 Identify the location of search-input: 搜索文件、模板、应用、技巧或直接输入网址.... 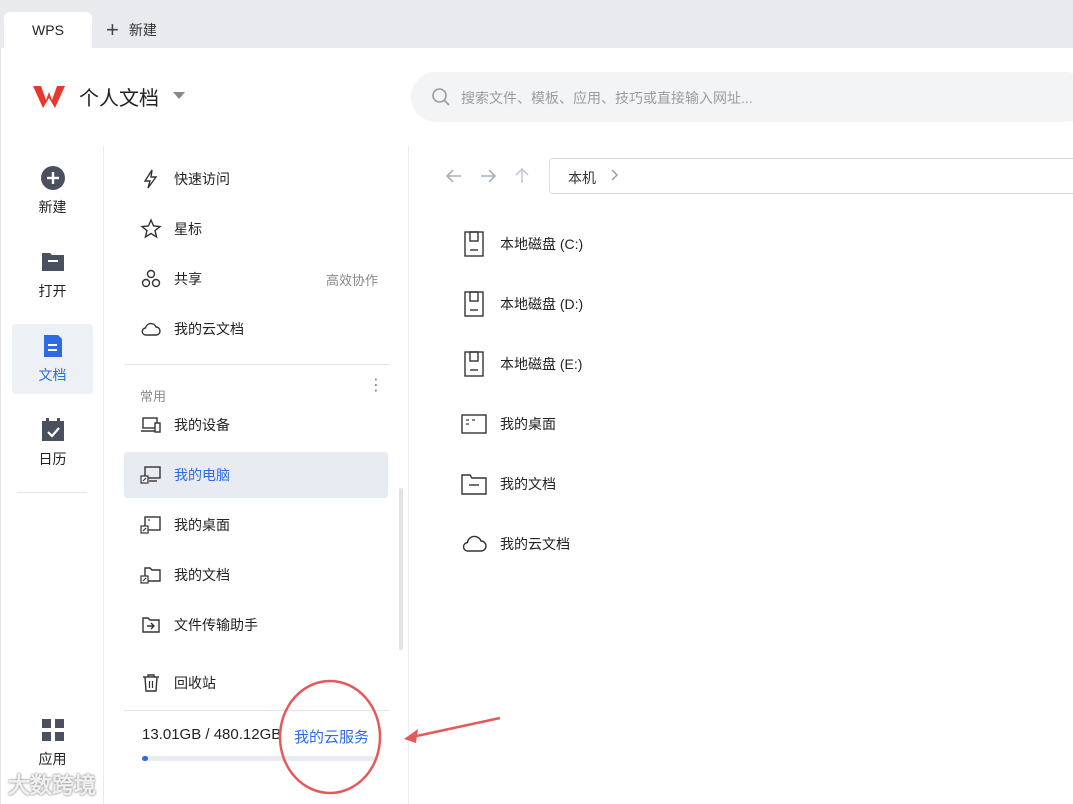
(742, 97).